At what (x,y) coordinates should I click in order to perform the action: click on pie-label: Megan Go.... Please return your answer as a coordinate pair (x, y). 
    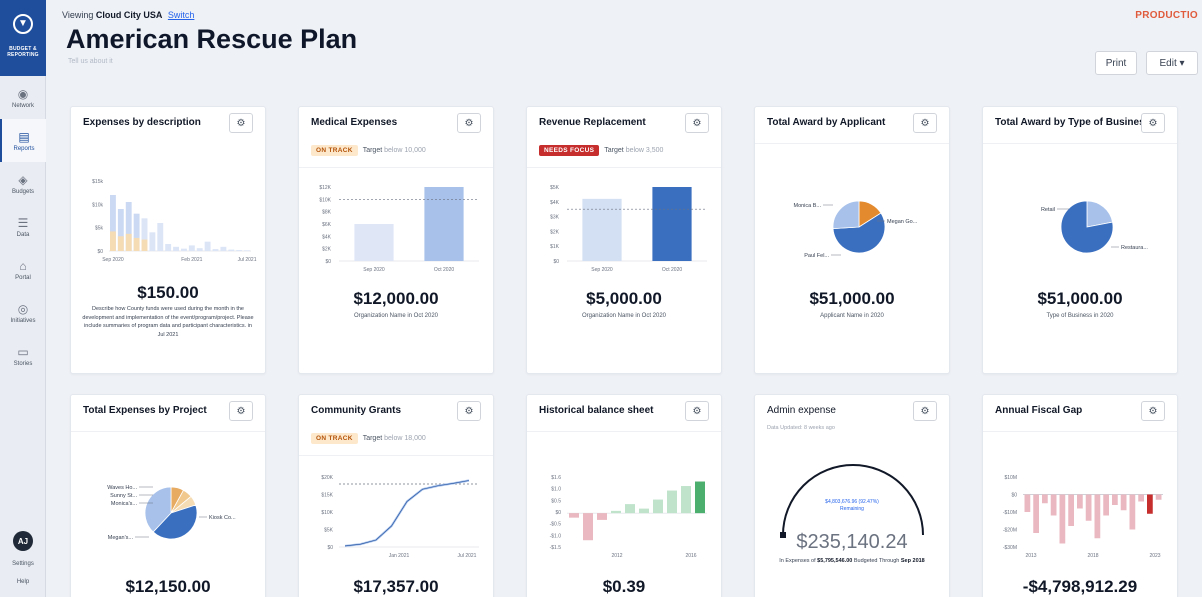
    Looking at the image, I should click on (902, 222).